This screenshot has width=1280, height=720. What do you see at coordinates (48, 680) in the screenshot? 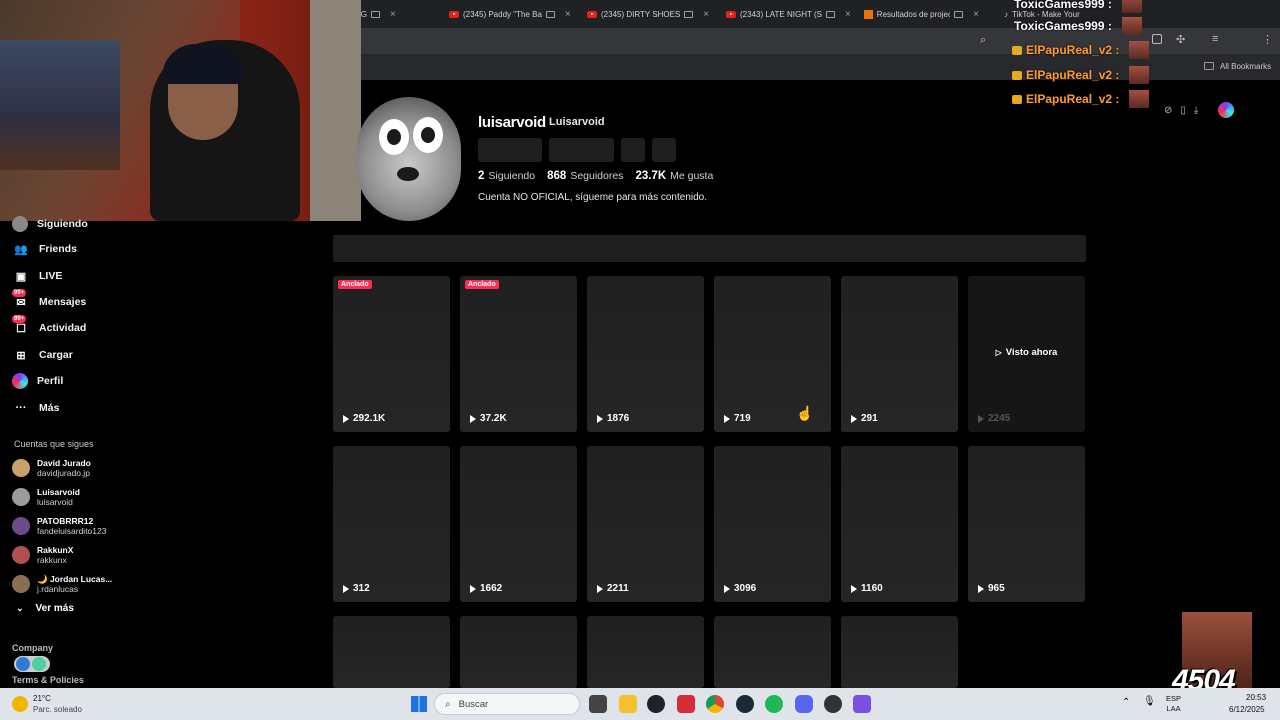
I see `terms-link: Terms & Policies` at bounding box center [48, 680].